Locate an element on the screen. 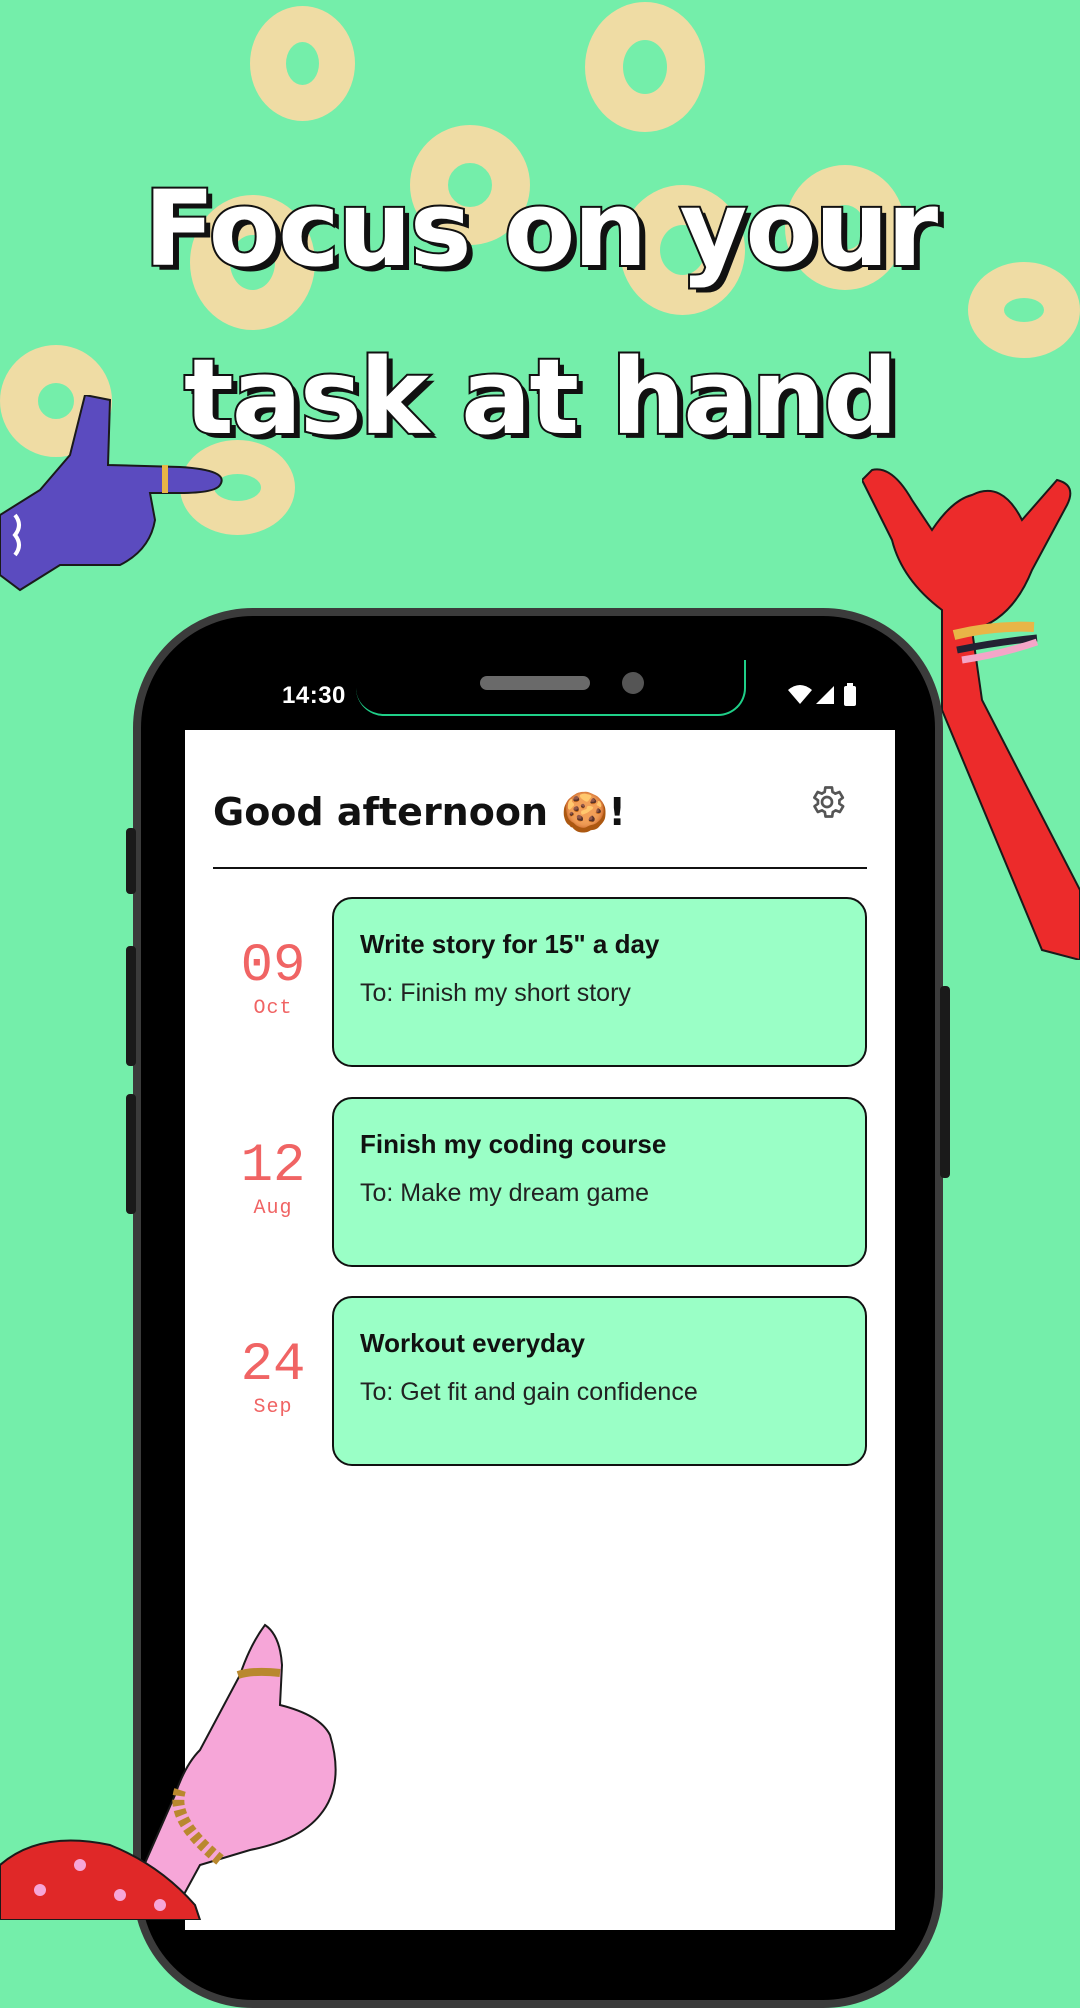 Image resolution: width=1080 pixels, height=2008 pixels. status-time: 14:30 is located at coordinates (314, 695).